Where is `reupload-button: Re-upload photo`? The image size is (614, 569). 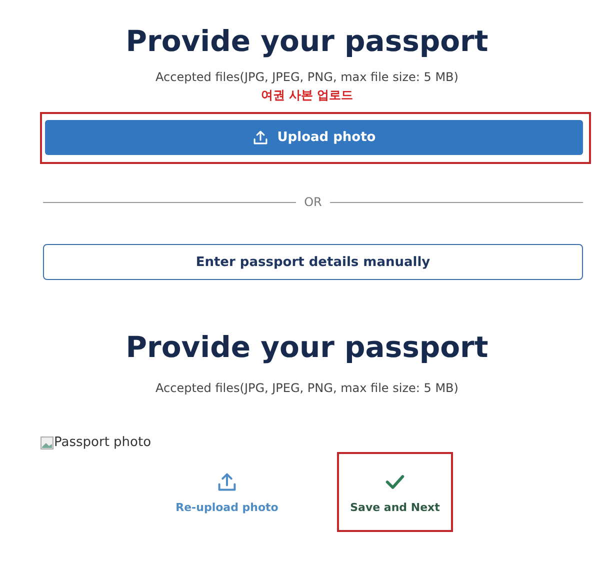 reupload-button: Re-upload photo is located at coordinates (227, 492).